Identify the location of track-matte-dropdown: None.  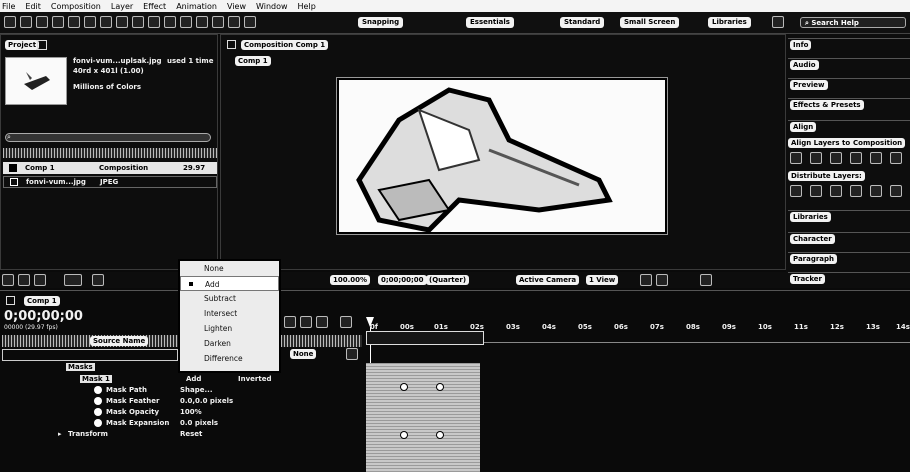
(303, 354).